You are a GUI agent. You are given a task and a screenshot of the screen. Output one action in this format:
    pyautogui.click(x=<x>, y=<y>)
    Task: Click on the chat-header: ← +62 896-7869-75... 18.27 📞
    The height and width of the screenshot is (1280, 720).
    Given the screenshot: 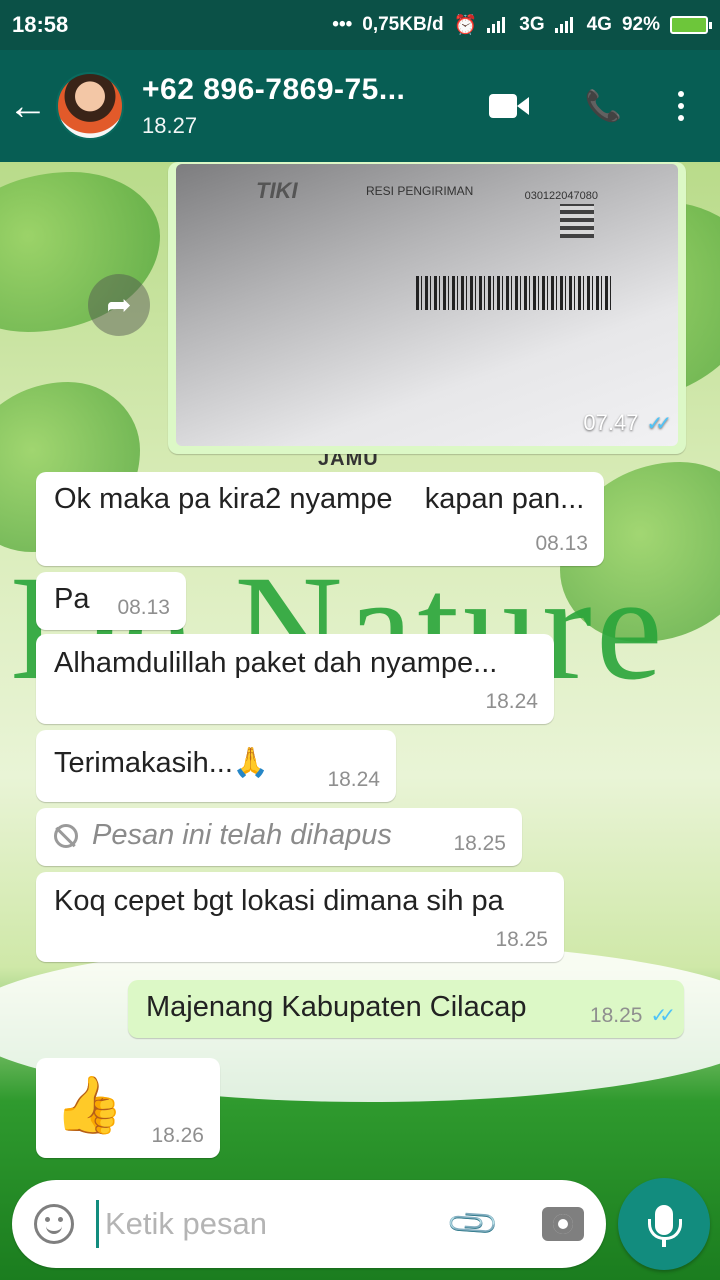 What is the action you would take?
    pyautogui.click(x=360, y=106)
    